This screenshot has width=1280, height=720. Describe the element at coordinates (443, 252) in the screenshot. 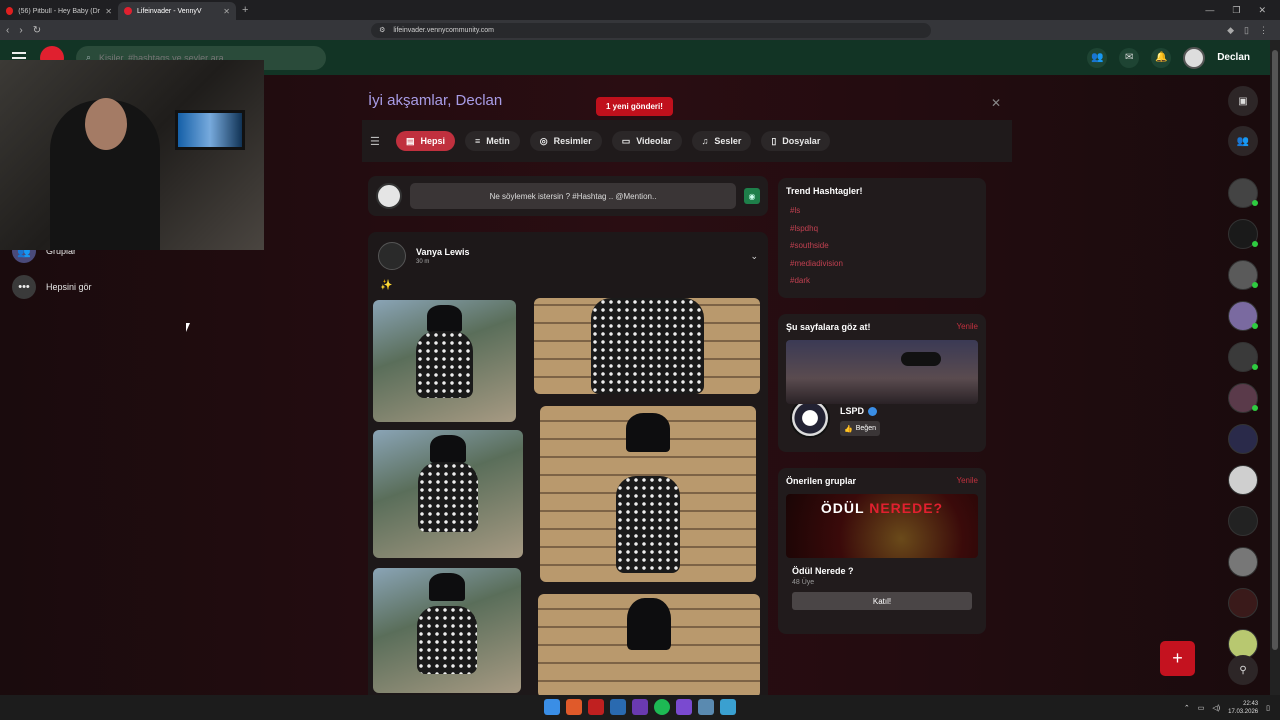

I see `post-author-name: Vanya Lewis` at that location.